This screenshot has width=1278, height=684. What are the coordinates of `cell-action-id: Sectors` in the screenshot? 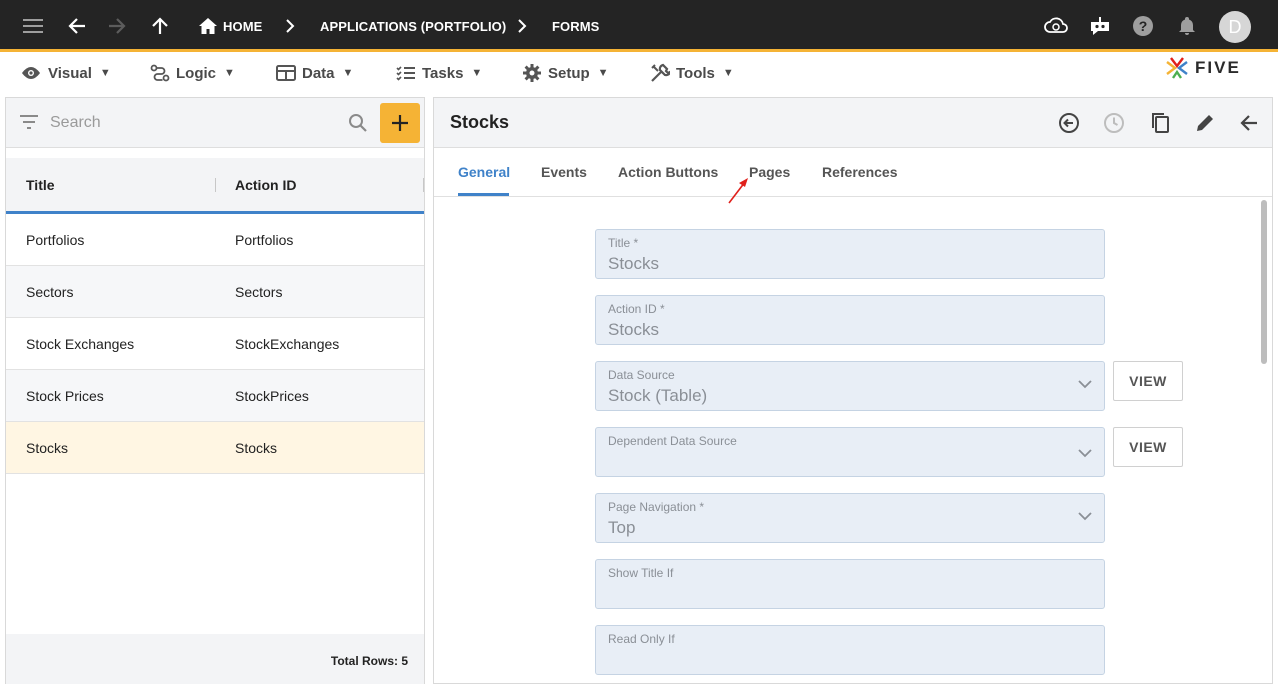 It's located at (259, 292).